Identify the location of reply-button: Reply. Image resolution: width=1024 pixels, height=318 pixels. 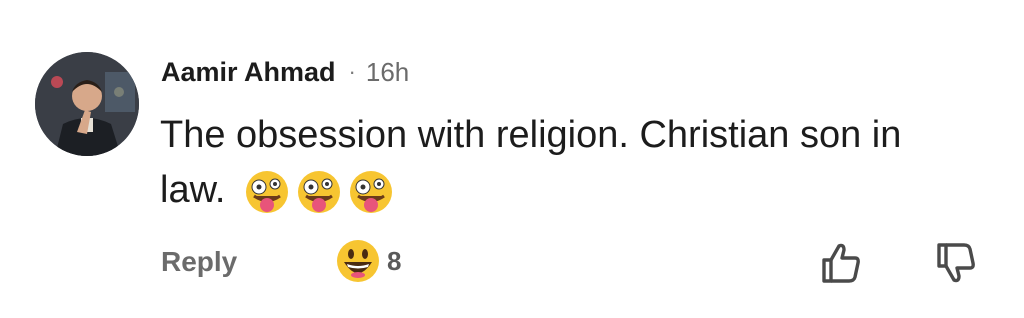
(199, 262).